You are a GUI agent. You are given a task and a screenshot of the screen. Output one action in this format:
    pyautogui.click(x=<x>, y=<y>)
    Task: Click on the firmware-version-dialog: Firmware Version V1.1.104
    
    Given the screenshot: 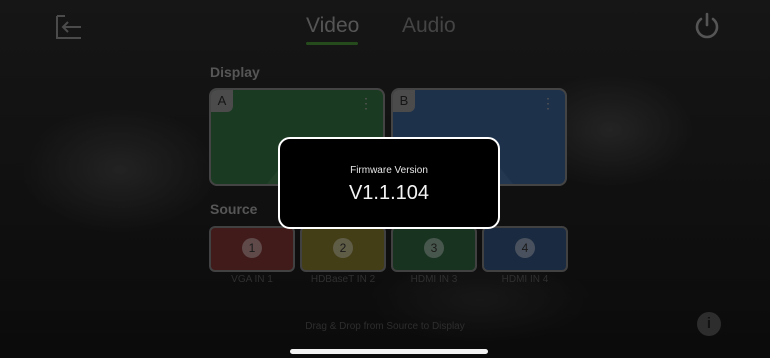 What is the action you would take?
    pyautogui.click(x=389, y=183)
    